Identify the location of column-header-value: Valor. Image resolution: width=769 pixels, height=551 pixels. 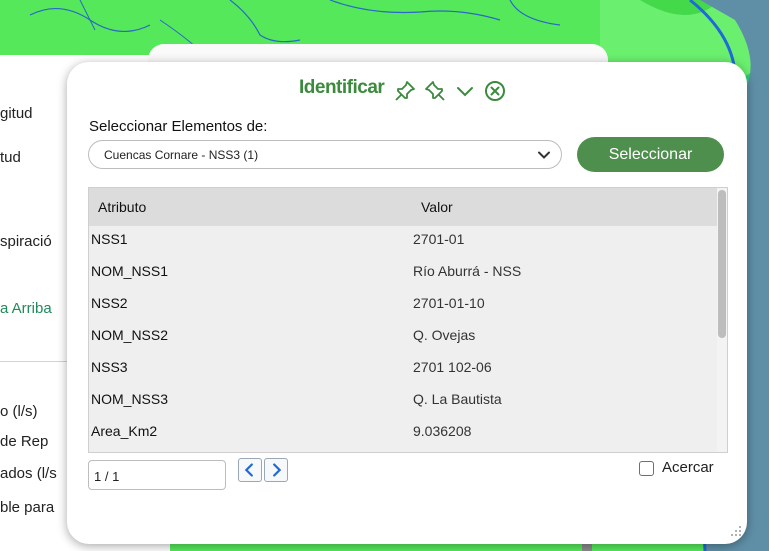
(437, 207).